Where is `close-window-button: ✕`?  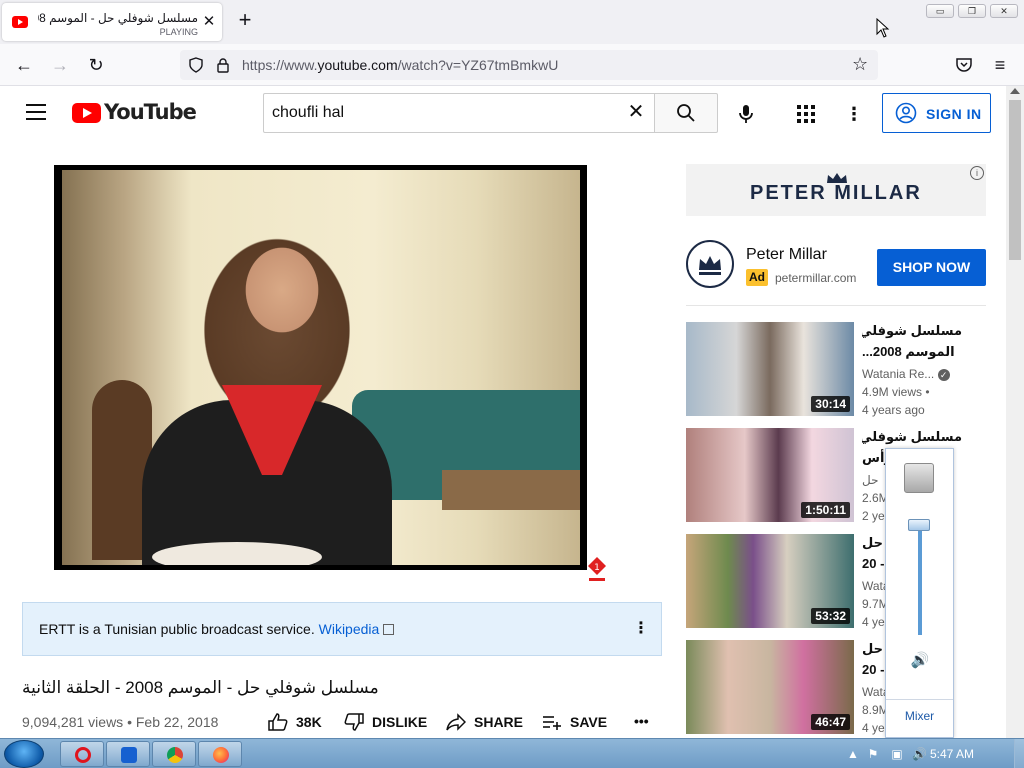
close-window-button: ✕ is located at coordinates (1004, 11).